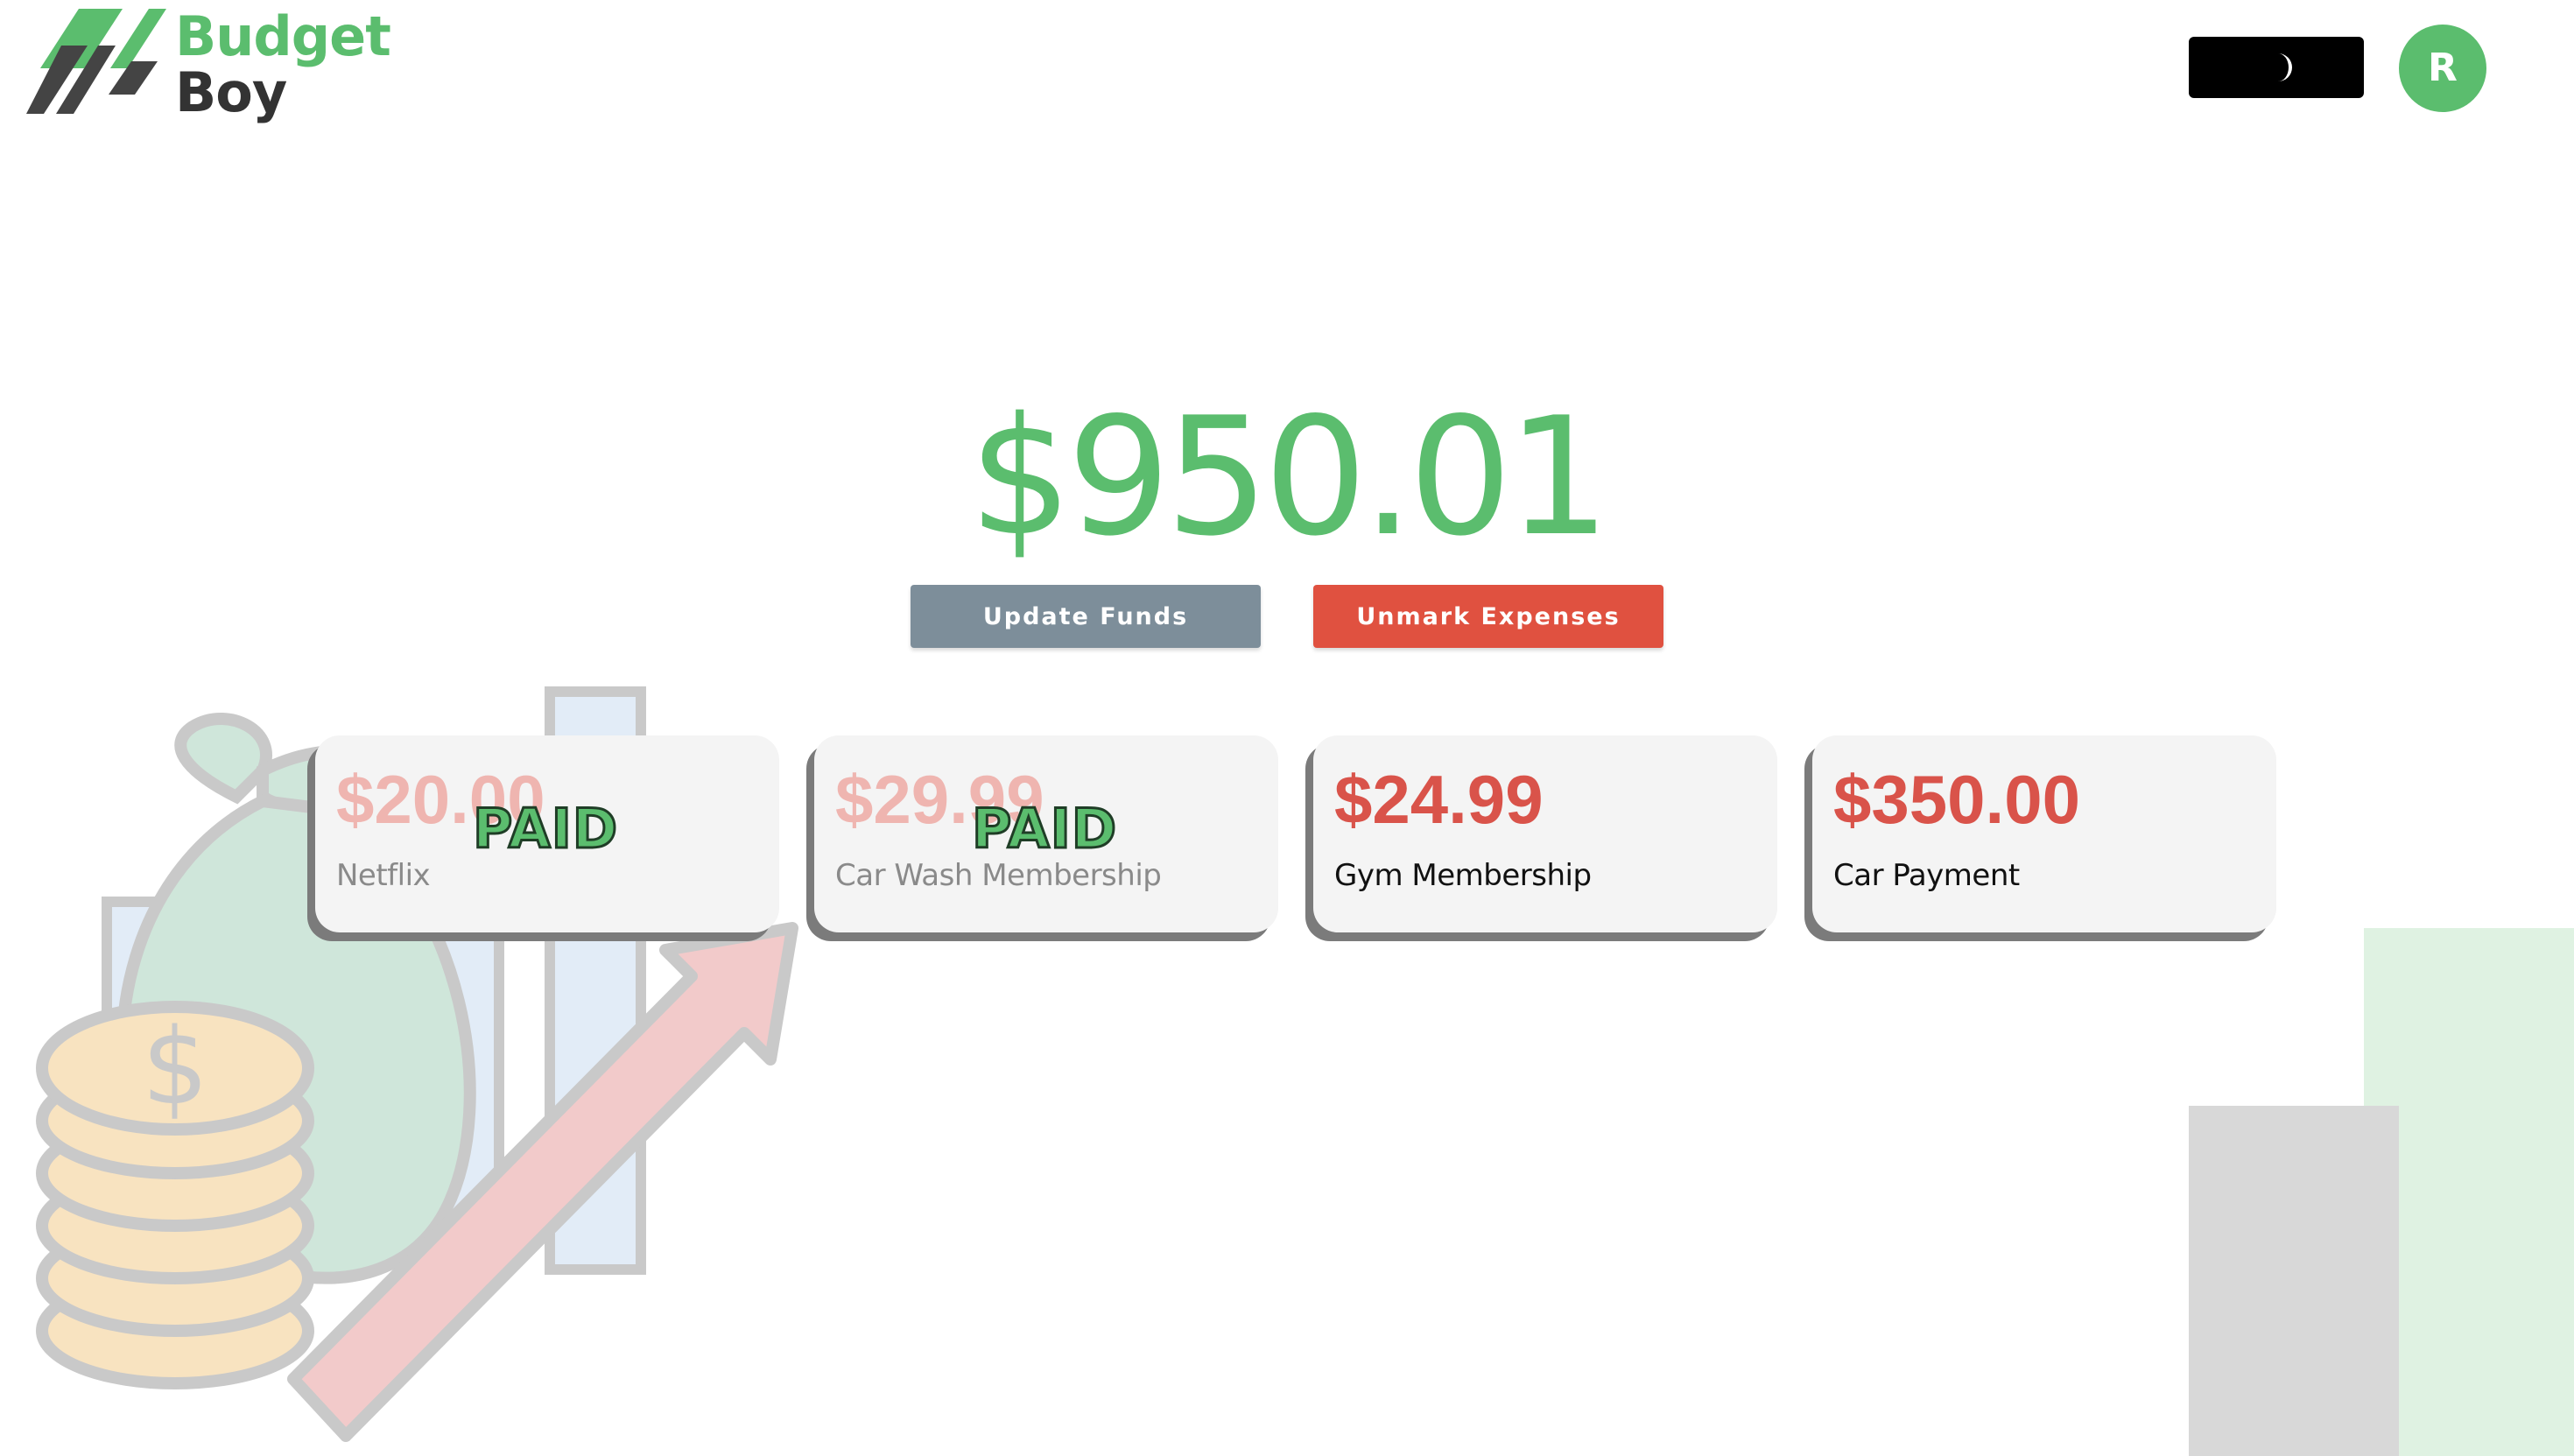 The image size is (2574, 1456). I want to click on expense-name: Car Wash Membership, so click(998, 875).